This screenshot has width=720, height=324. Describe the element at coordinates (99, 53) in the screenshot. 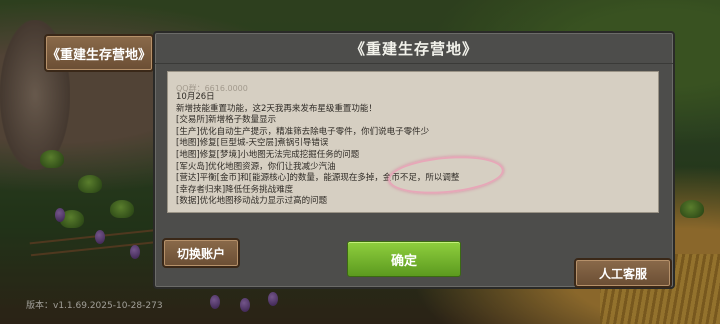

I see `game-title-button: 《重建生存营地》` at that location.